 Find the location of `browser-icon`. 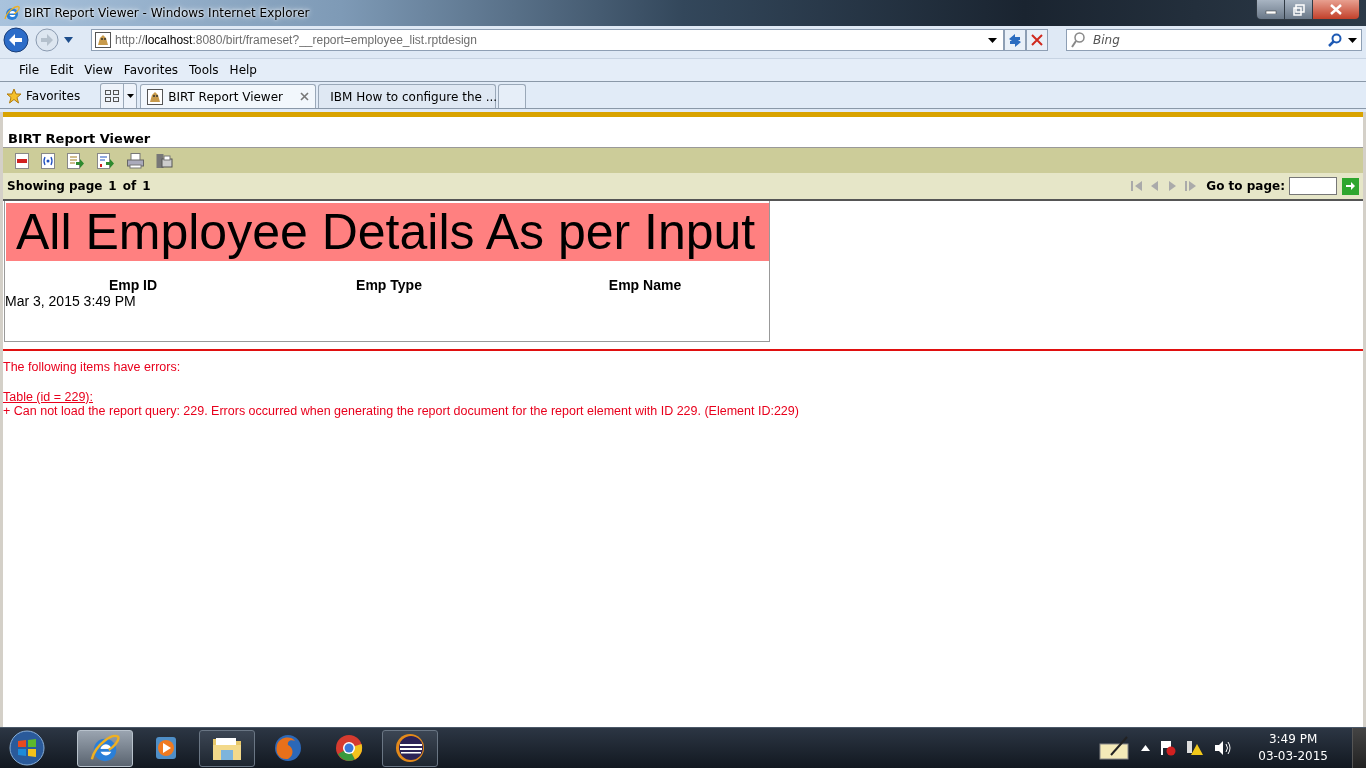

browser-icon is located at coordinates (105, 748).